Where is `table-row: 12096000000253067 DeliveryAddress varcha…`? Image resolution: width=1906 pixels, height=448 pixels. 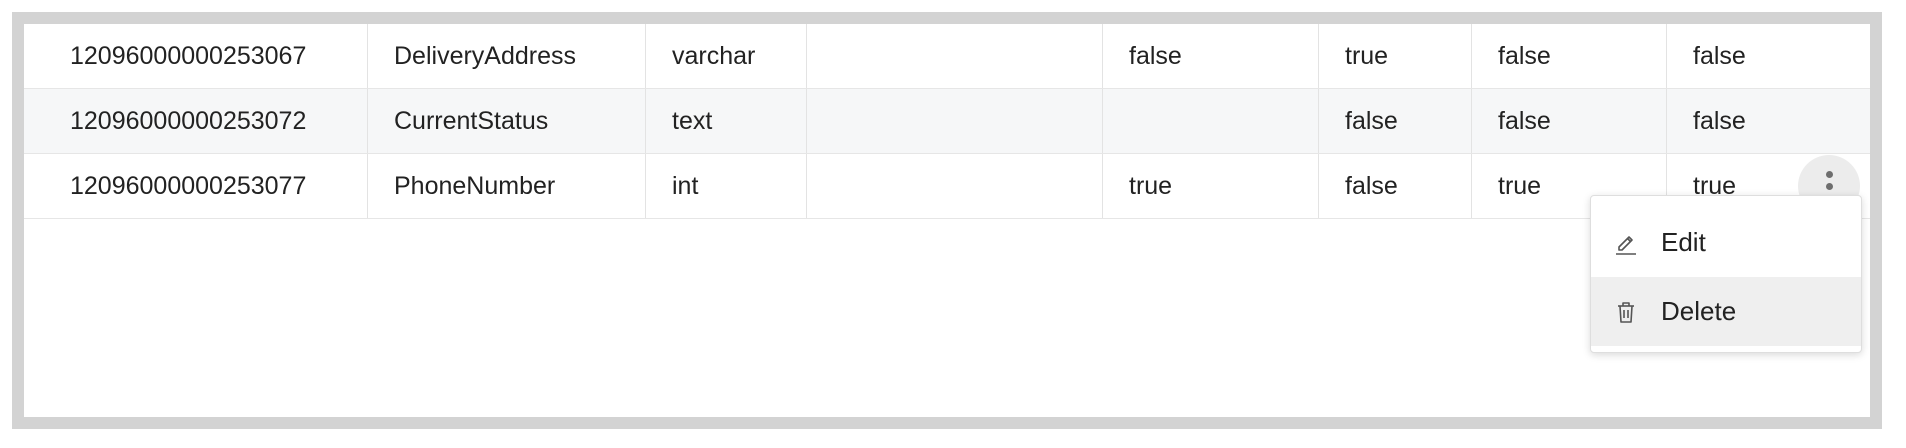 table-row: 12096000000253067 DeliveryAddress varcha… is located at coordinates (947, 56).